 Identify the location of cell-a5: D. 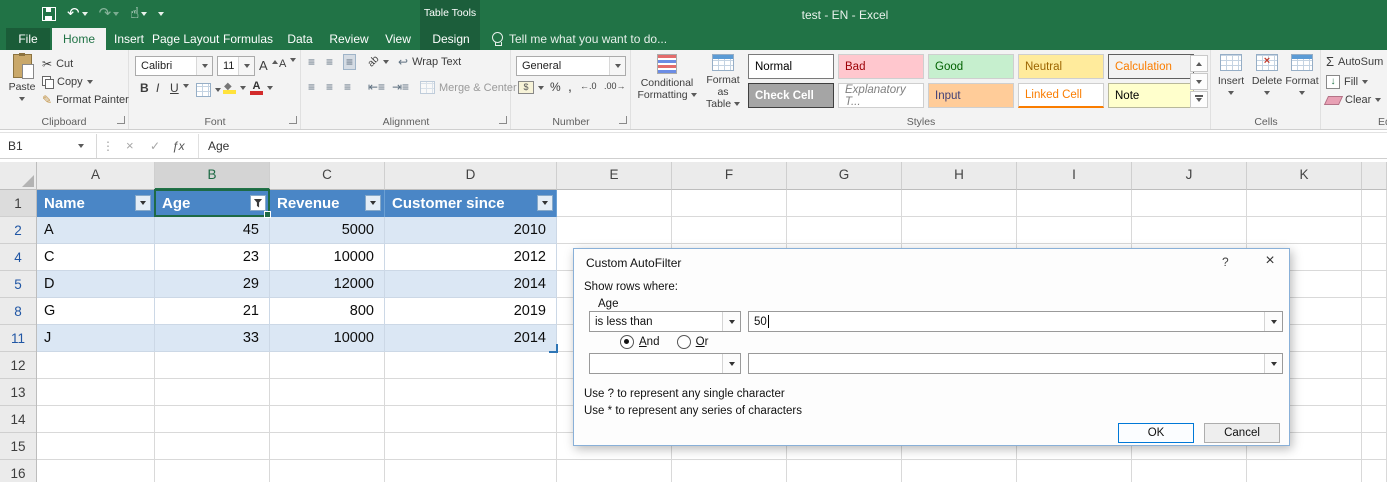
(96, 284).